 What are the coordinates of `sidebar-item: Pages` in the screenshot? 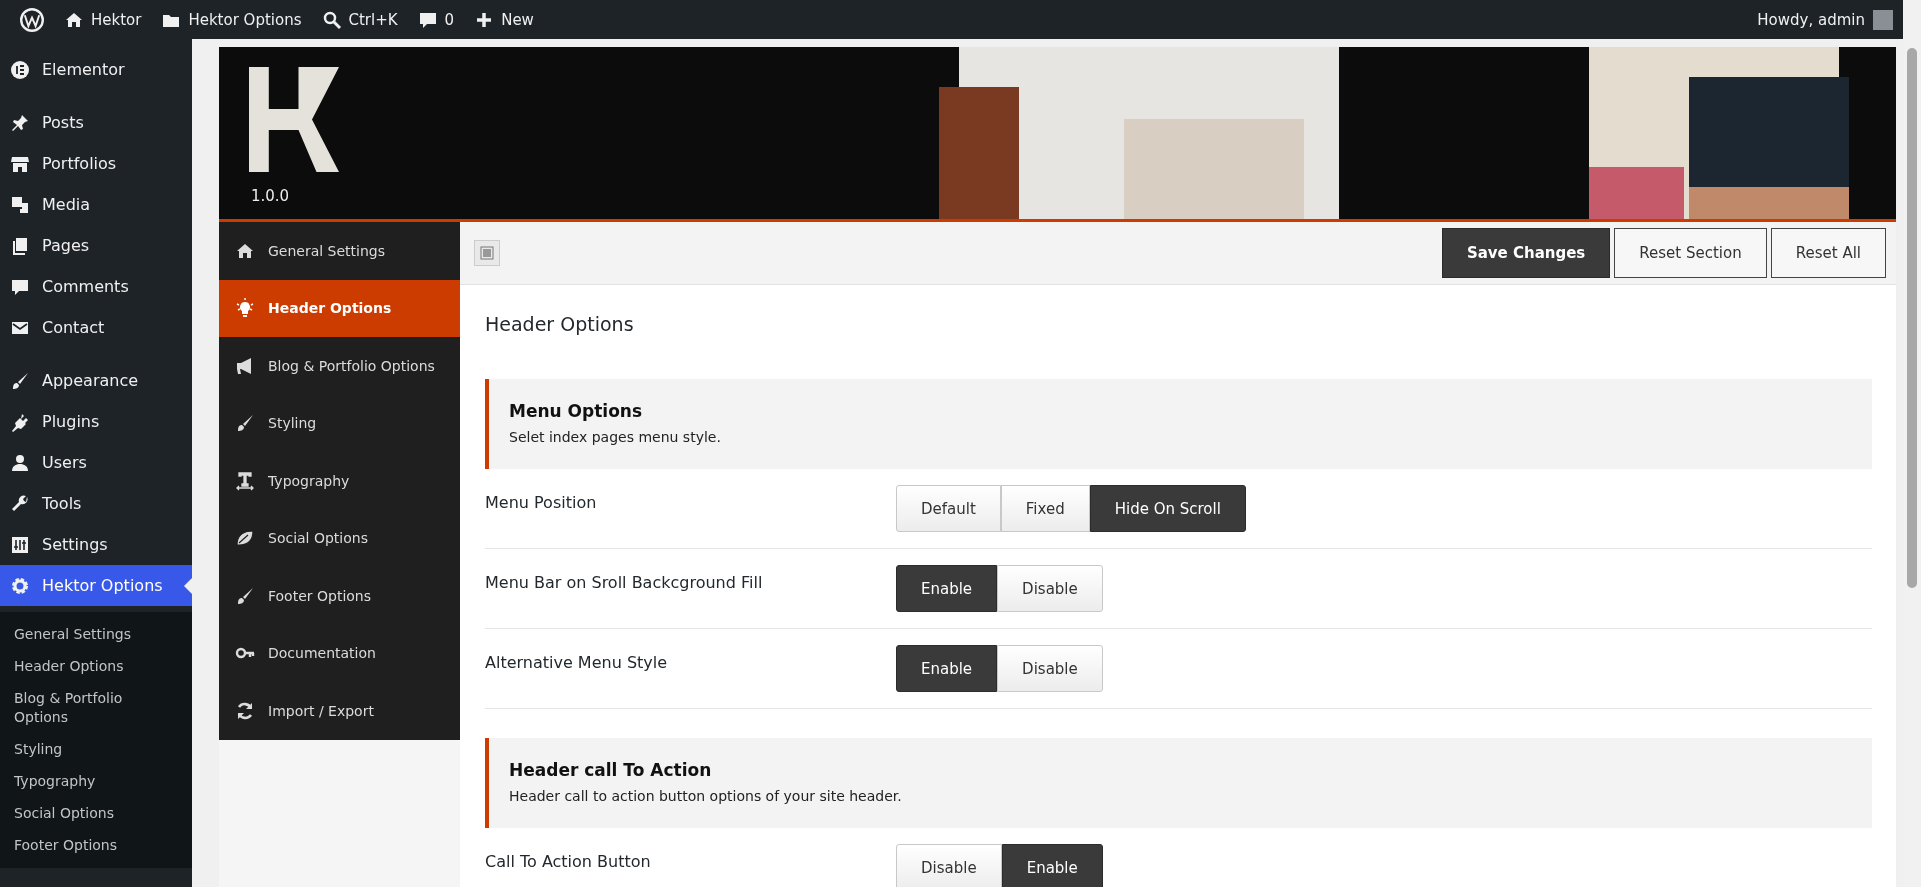 It's located at (96, 245).